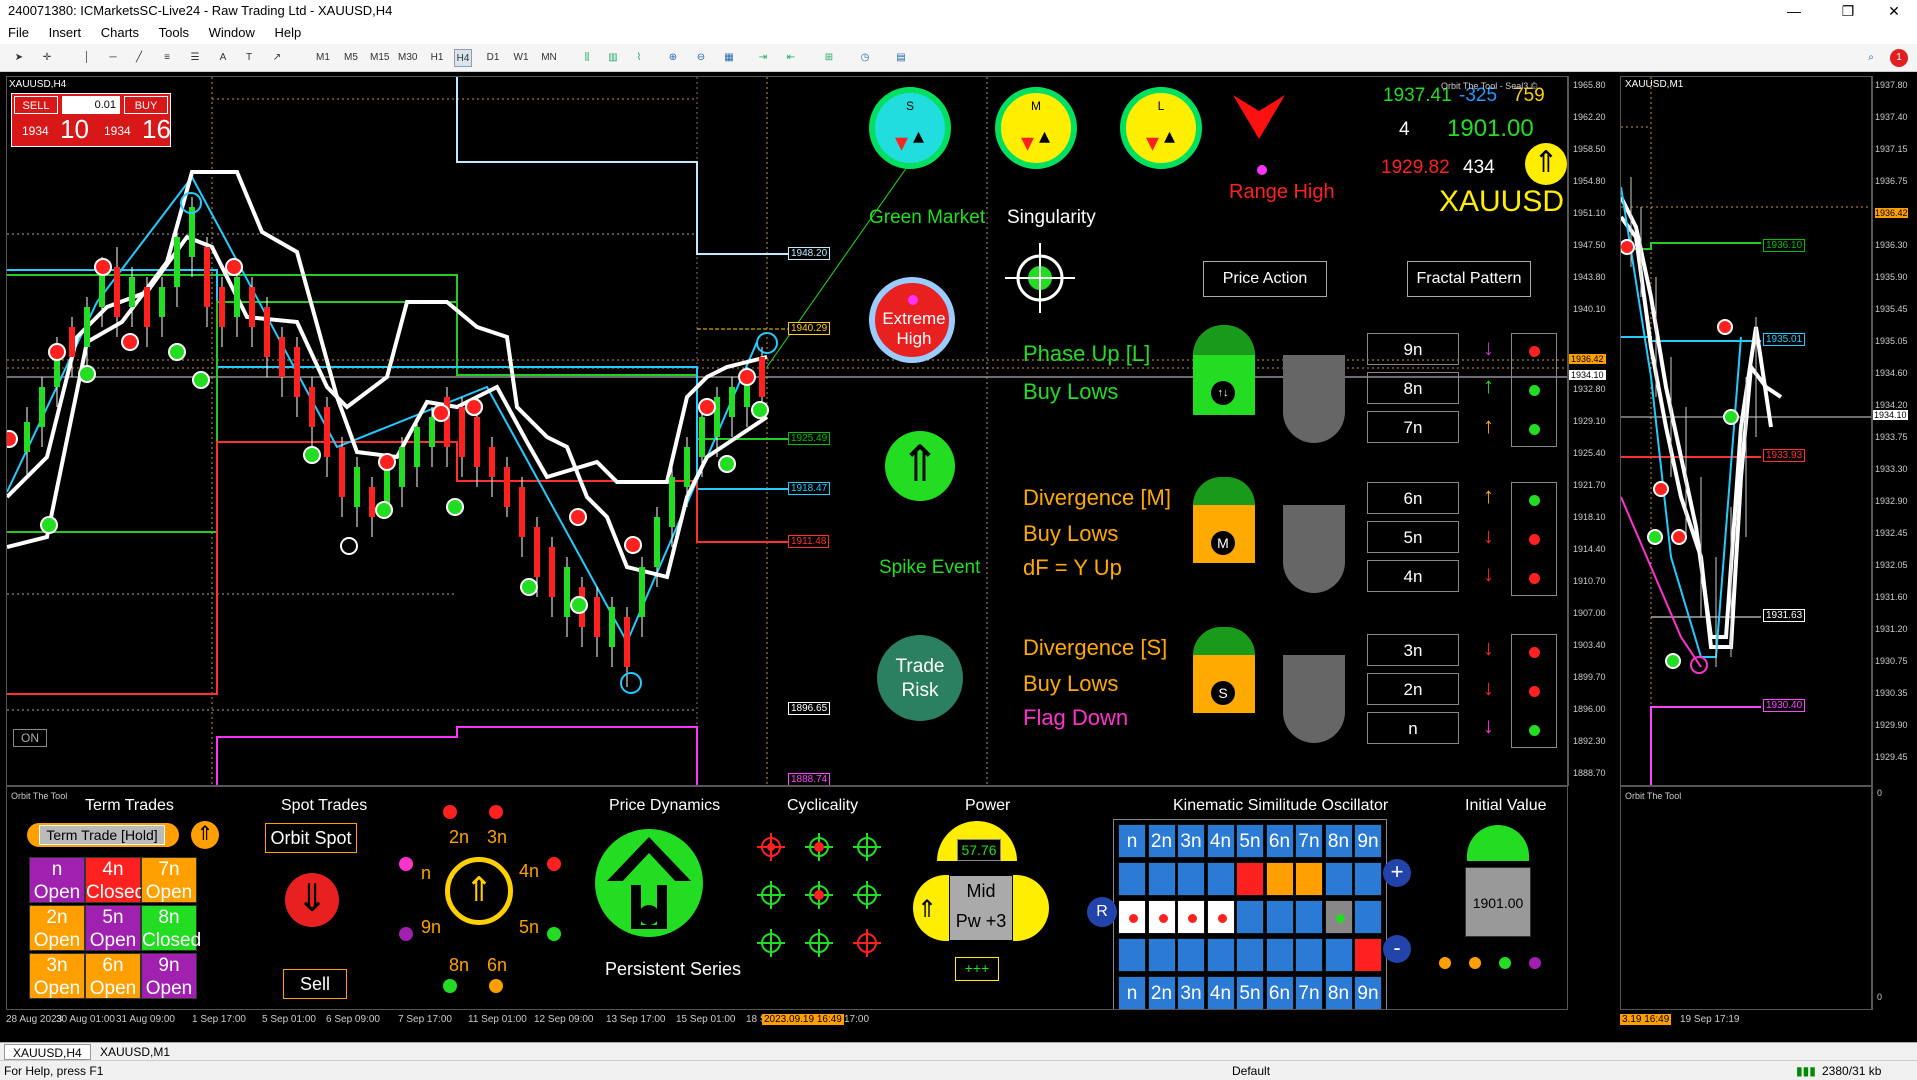 The height and width of the screenshot is (1080, 1917). Describe the element at coordinates (19, 58) in the screenshot. I see `cursor-icon: ➤` at that location.